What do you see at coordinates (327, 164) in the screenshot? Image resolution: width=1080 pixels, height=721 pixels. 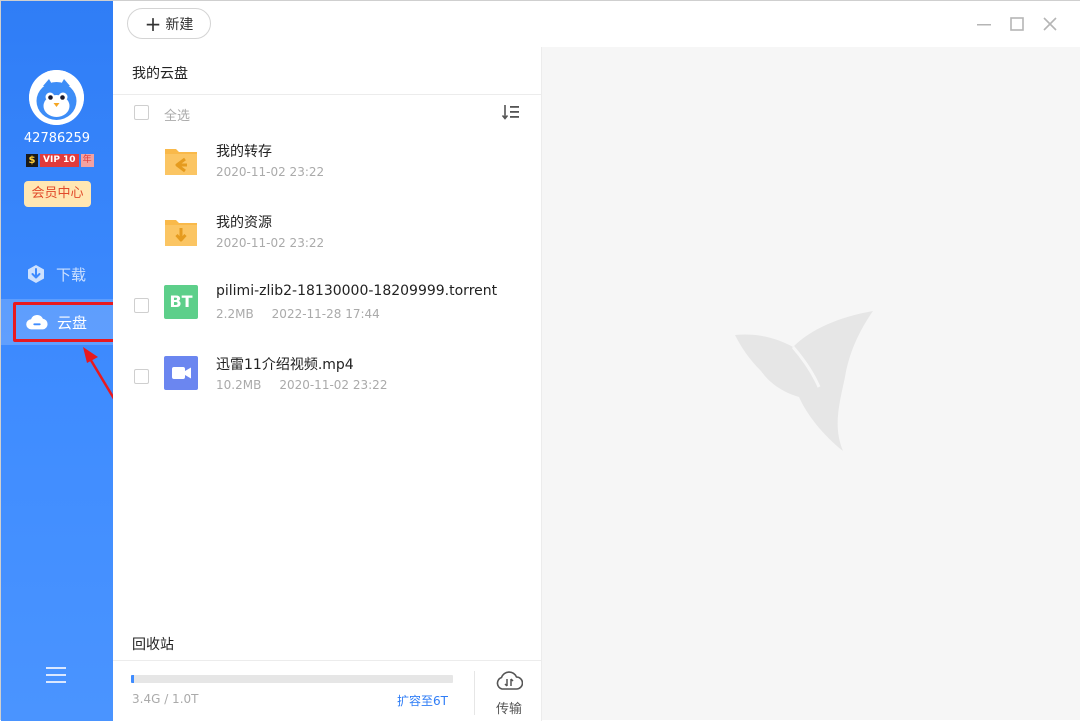 I see `list-item: 我的转存 2020-11-02 23:22` at bounding box center [327, 164].